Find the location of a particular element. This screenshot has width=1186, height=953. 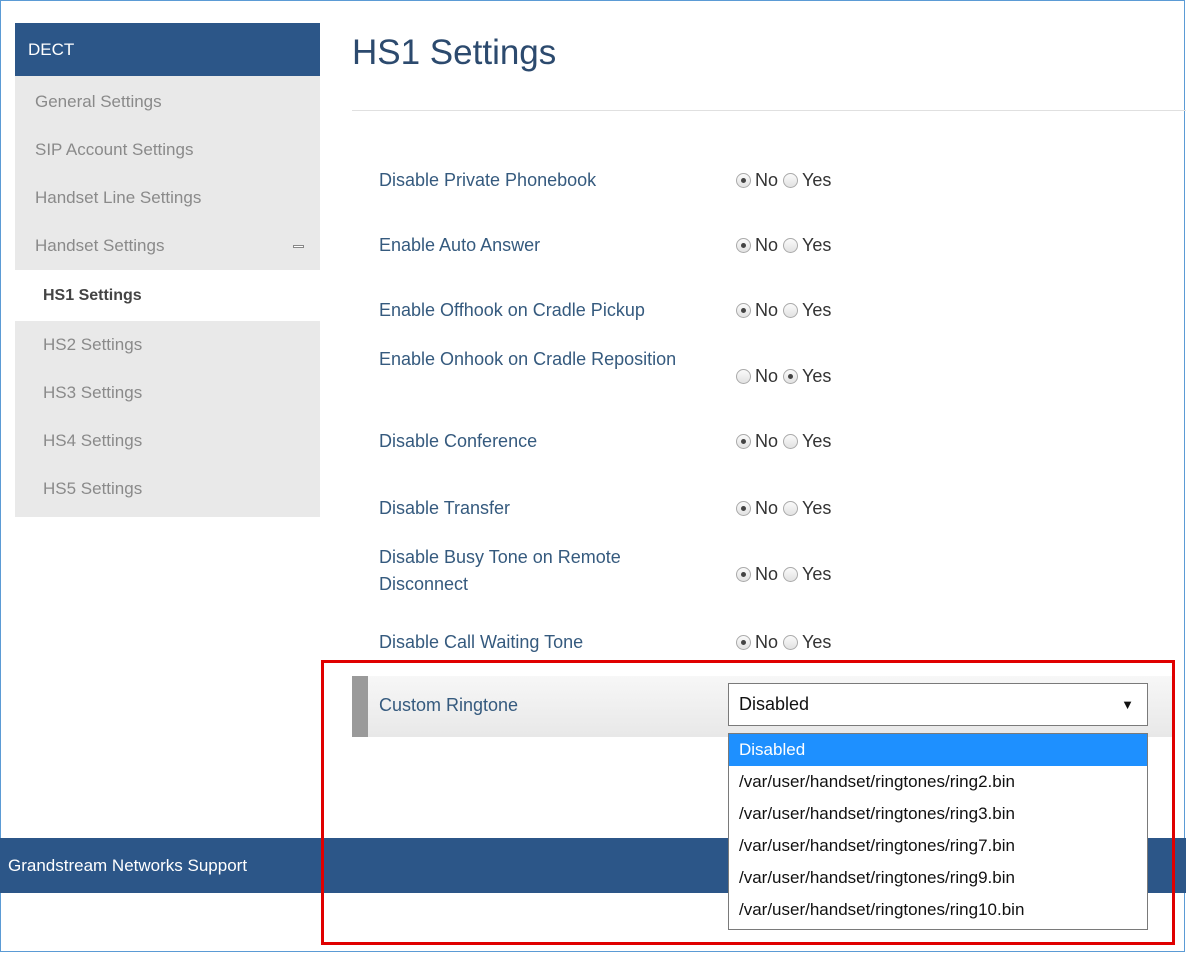

sidebar-item-handset-settings: Handset Settings is located at coordinates (167, 246).